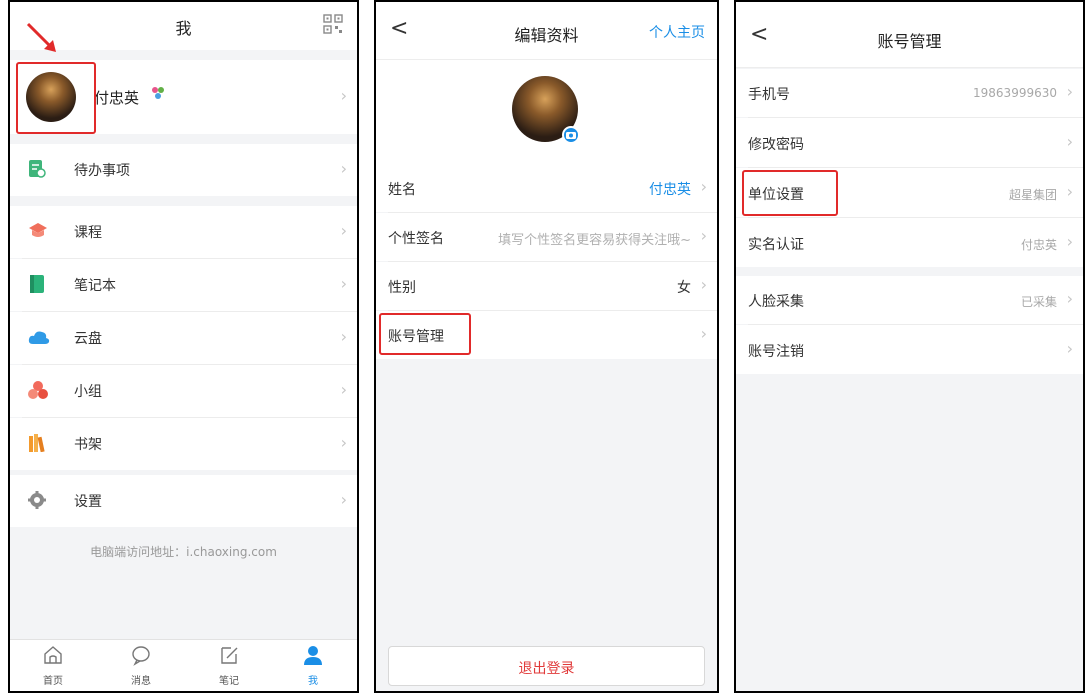  What do you see at coordinates (229, 655) in the screenshot?
I see `note-edit-icon` at bounding box center [229, 655].